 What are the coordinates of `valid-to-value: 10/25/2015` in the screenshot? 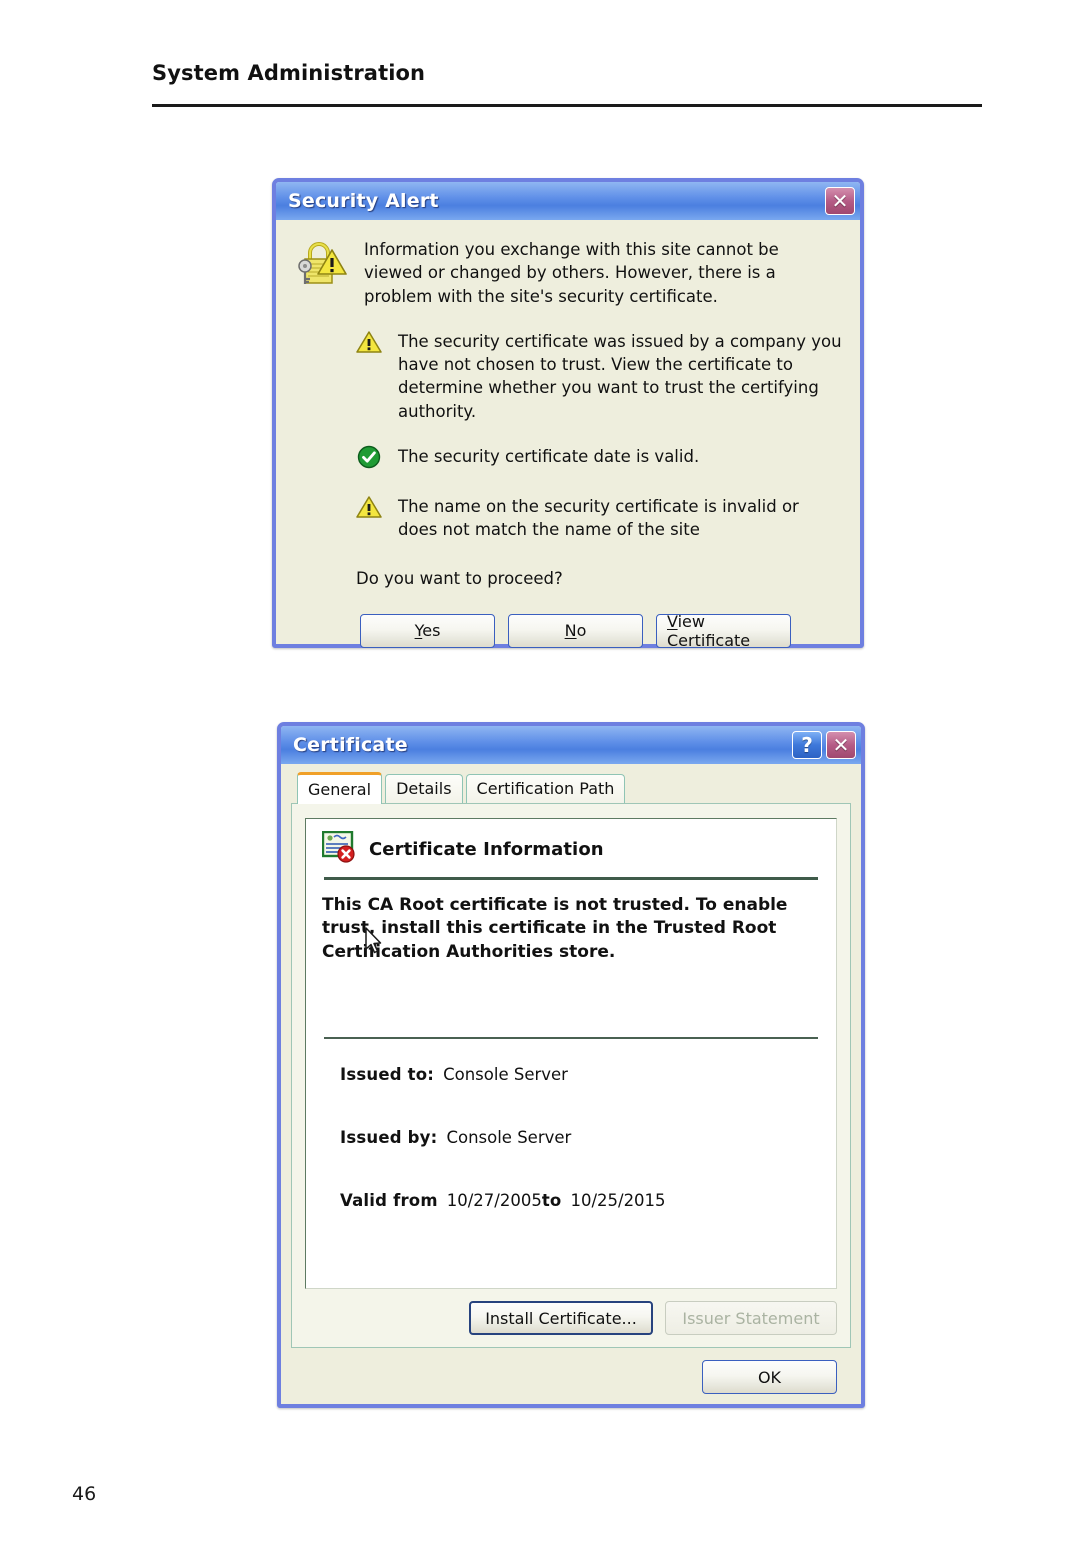 It's located at (618, 1200).